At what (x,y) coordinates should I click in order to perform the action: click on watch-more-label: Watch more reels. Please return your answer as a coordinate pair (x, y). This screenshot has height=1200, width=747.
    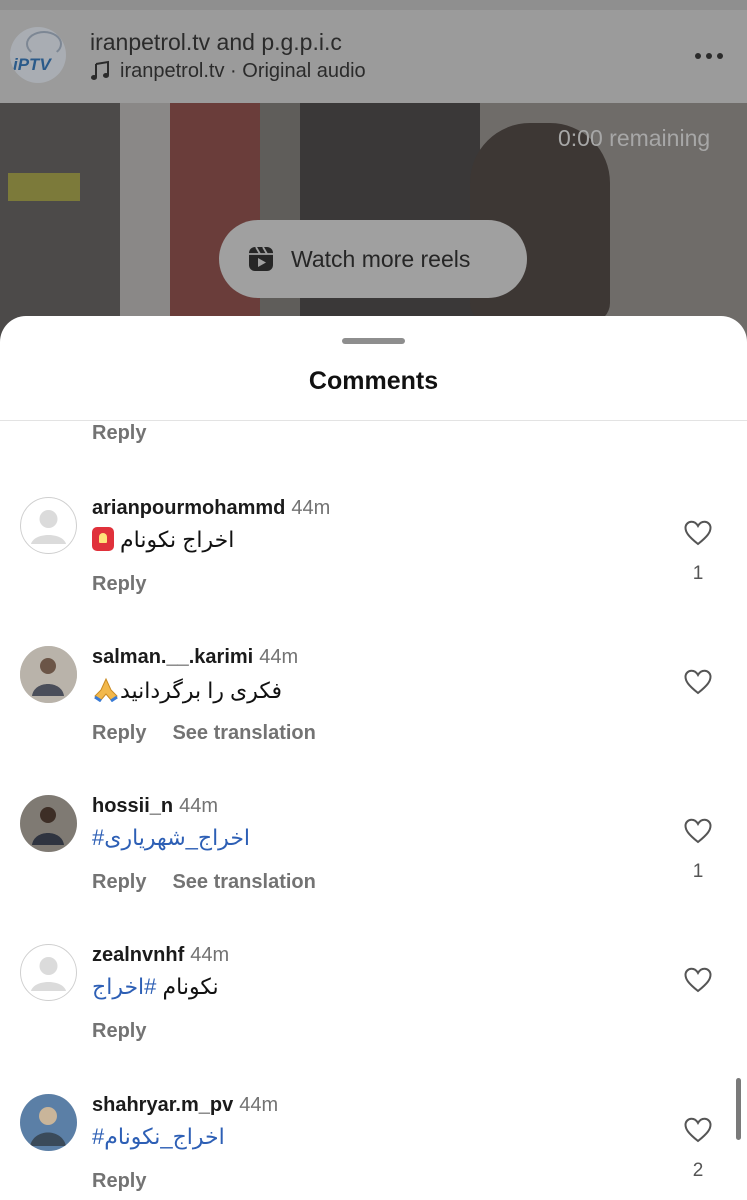
    Looking at the image, I should click on (381, 258).